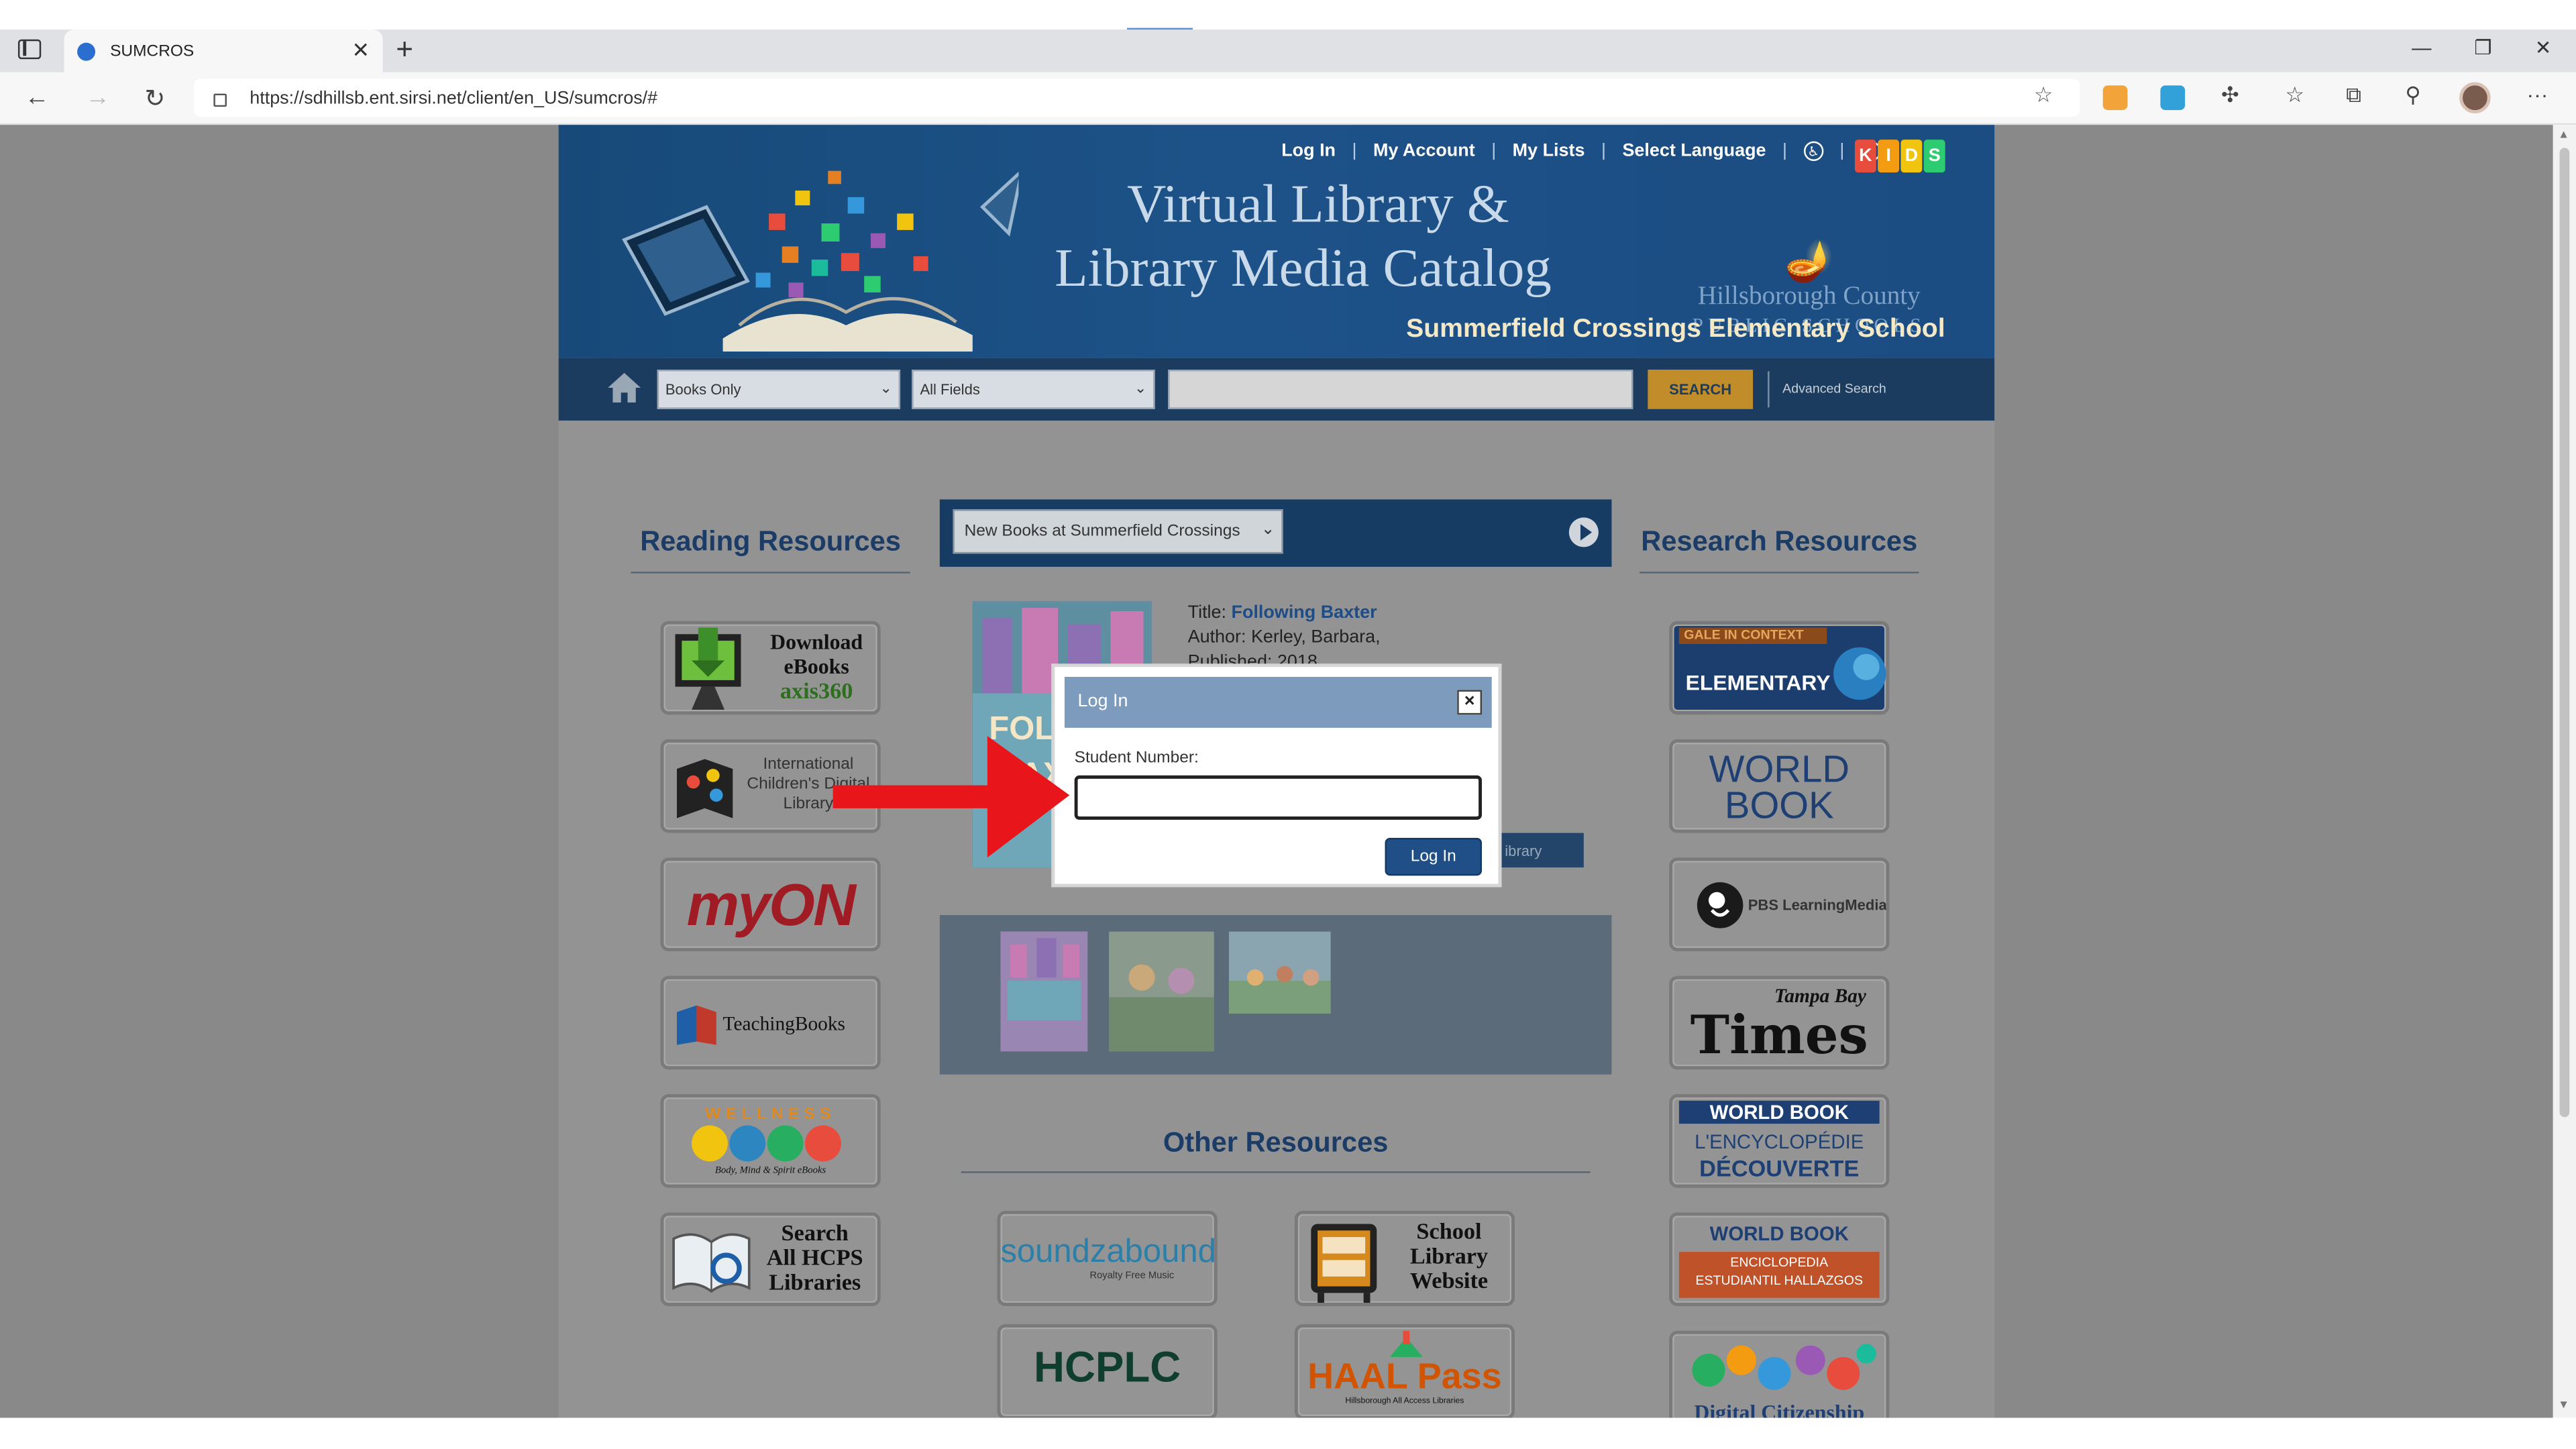 The height and width of the screenshot is (1449, 2576). Describe the element at coordinates (152, 51) in the screenshot. I see `tab-title: SUMCROS` at that location.